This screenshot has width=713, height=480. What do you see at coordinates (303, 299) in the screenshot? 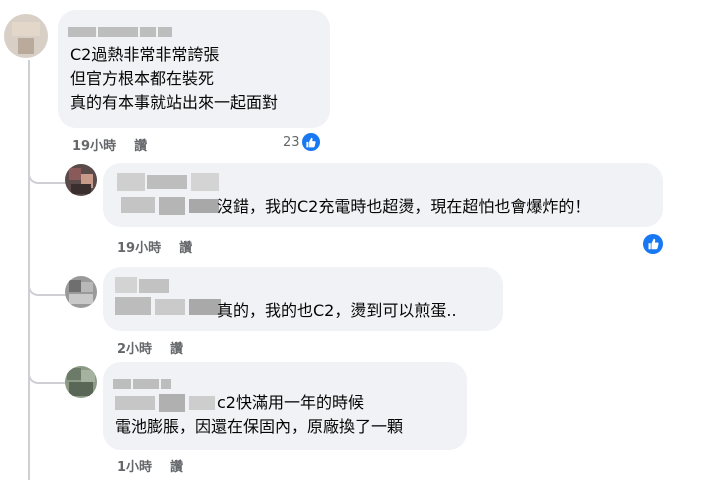
I see `comment-bubble-3: 真的，我的也C2，燙到可以煎蛋..` at bounding box center [303, 299].